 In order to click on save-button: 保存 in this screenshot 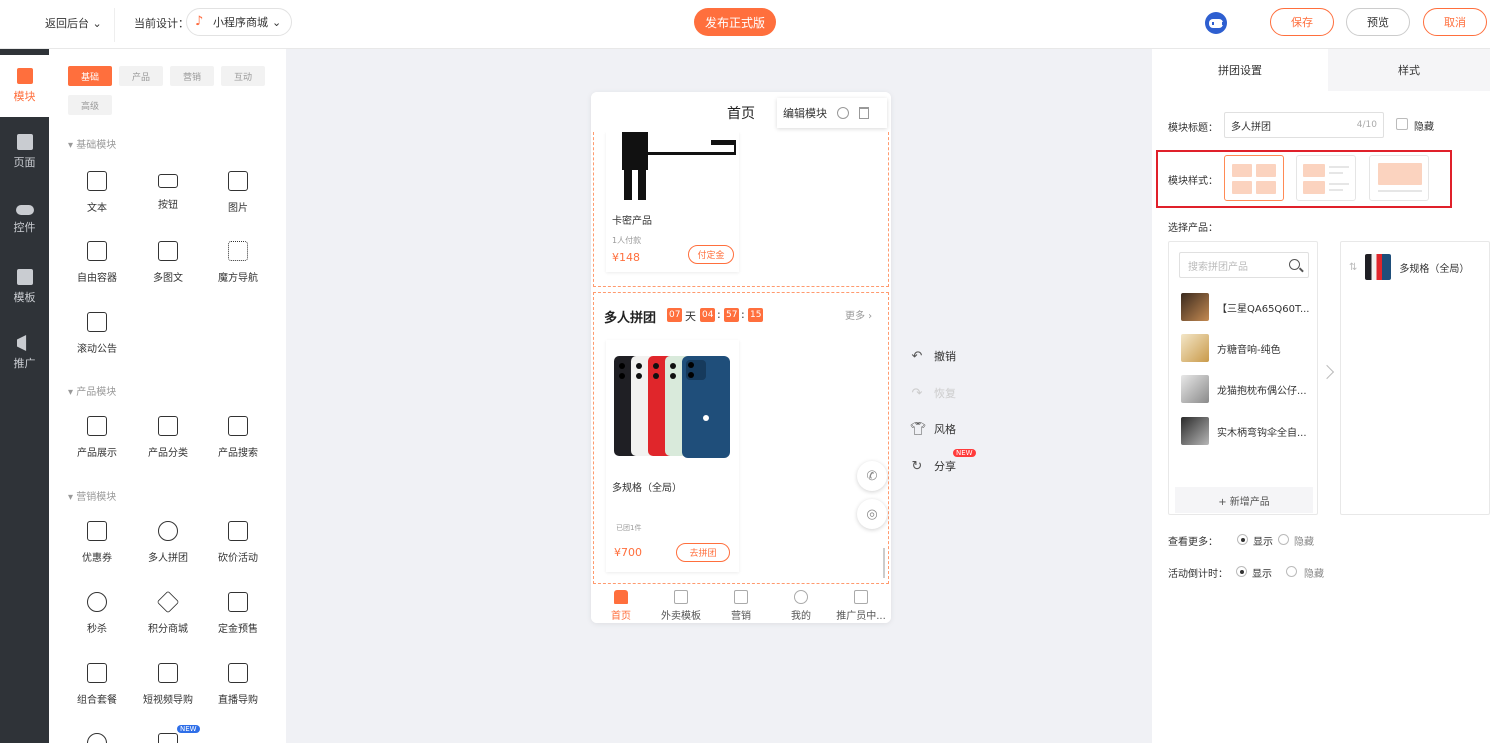, I will do `click(1302, 22)`.